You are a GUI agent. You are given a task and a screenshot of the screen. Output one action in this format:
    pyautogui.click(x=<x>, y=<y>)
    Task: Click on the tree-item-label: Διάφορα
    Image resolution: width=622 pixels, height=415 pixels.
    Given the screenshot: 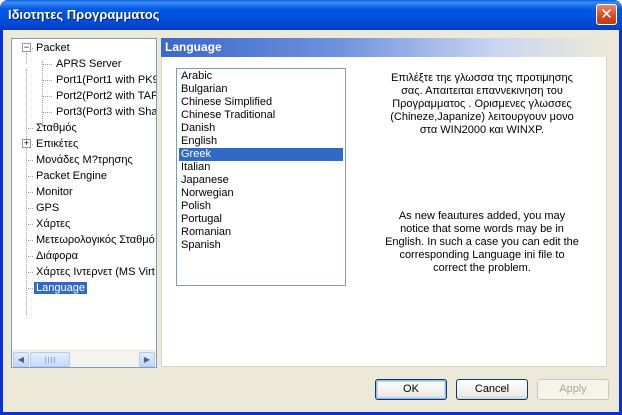 What is the action you would take?
    pyautogui.click(x=57, y=256)
    